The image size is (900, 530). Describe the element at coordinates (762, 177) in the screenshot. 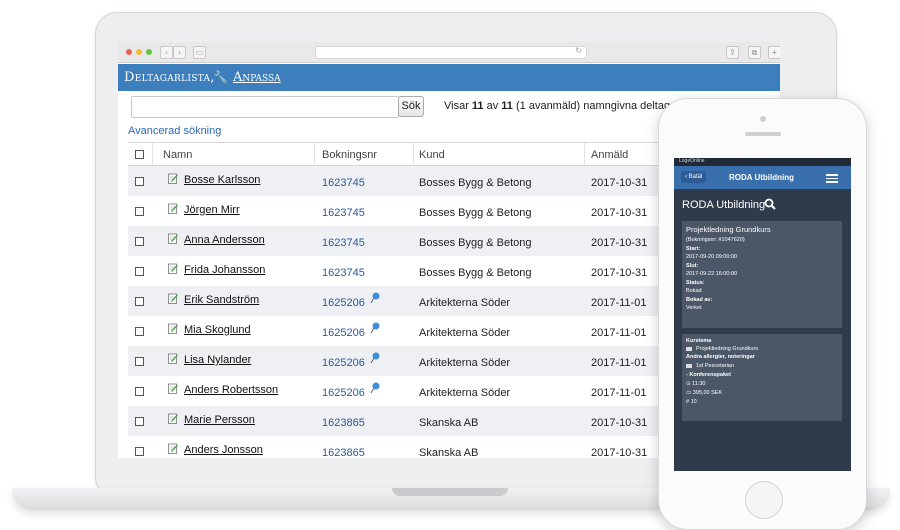

I see `phone-navbar: ‹ Batäl RODA Utbildning` at that location.